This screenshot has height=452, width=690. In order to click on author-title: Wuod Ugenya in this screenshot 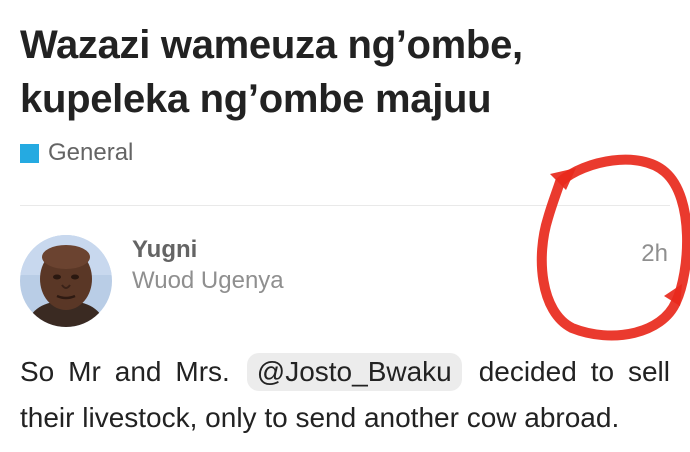, I will do `click(208, 280)`.